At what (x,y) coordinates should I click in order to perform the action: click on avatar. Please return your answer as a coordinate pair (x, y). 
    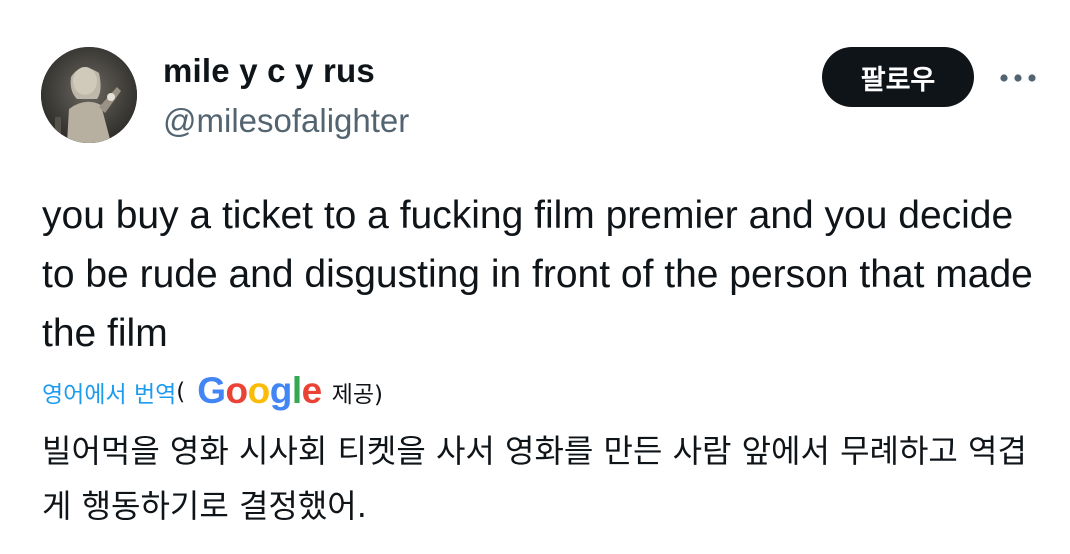
    Looking at the image, I should click on (89, 95).